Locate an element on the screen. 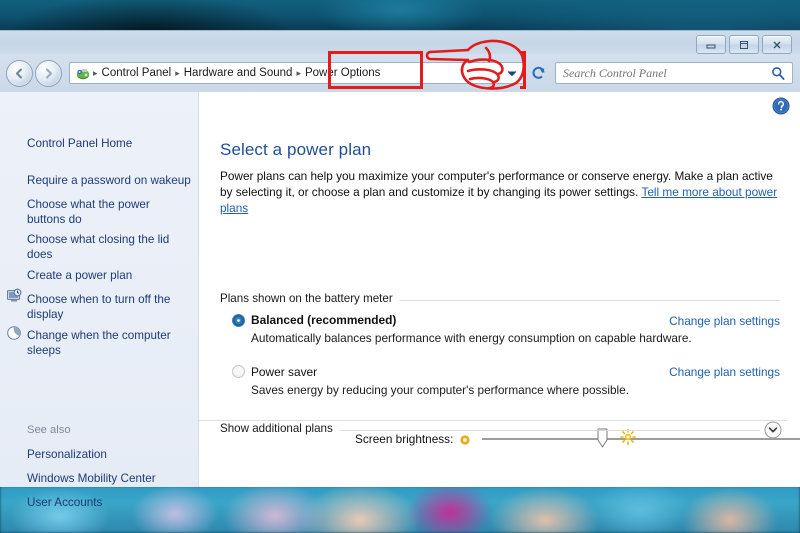 The height and width of the screenshot is (533, 800). refresh-button is located at coordinates (538, 73).